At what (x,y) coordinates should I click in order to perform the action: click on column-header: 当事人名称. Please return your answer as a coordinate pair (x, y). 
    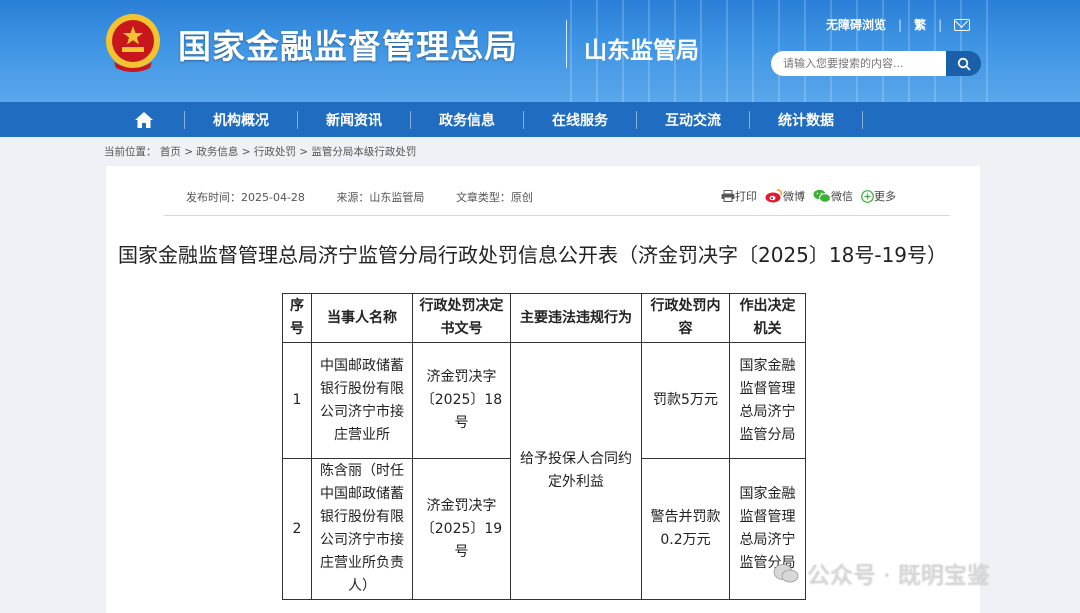
    Looking at the image, I should click on (362, 318).